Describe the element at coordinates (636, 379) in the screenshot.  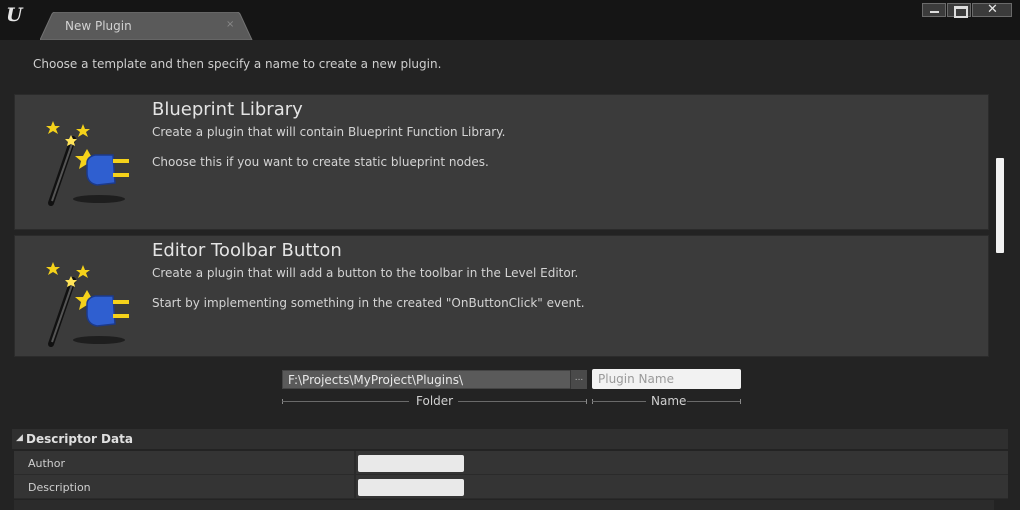
I see `plugin-name-placeholder: Plugin Name` at that location.